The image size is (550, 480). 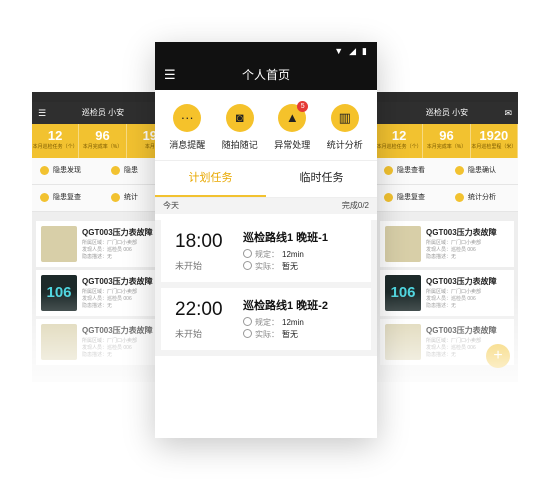 I want to click on plus-icon: +, so click(x=498, y=355).